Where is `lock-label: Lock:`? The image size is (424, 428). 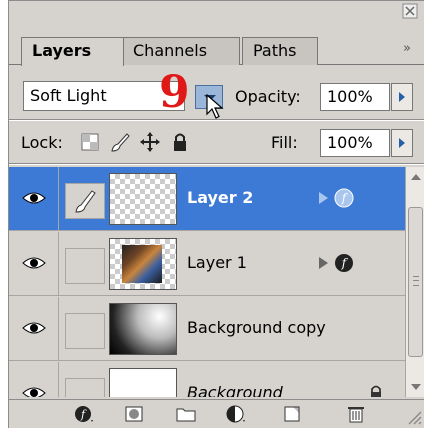
lock-label: Lock: is located at coordinates (42, 142).